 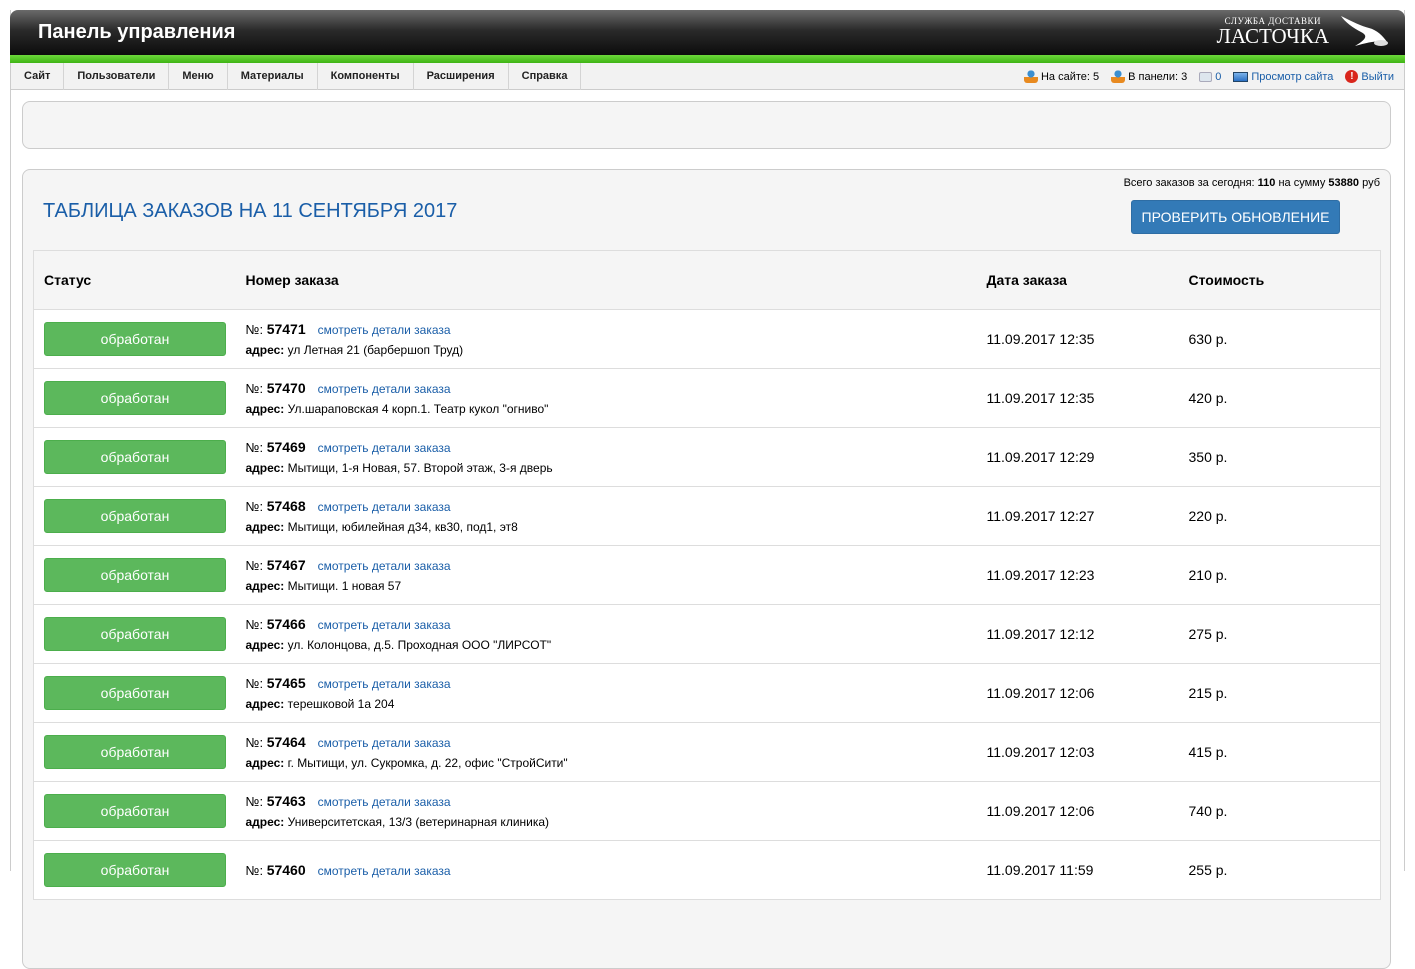 What do you see at coordinates (116, 76) in the screenshot?
I see `menu-item: Пользователи` at bounding box center [116, 76].